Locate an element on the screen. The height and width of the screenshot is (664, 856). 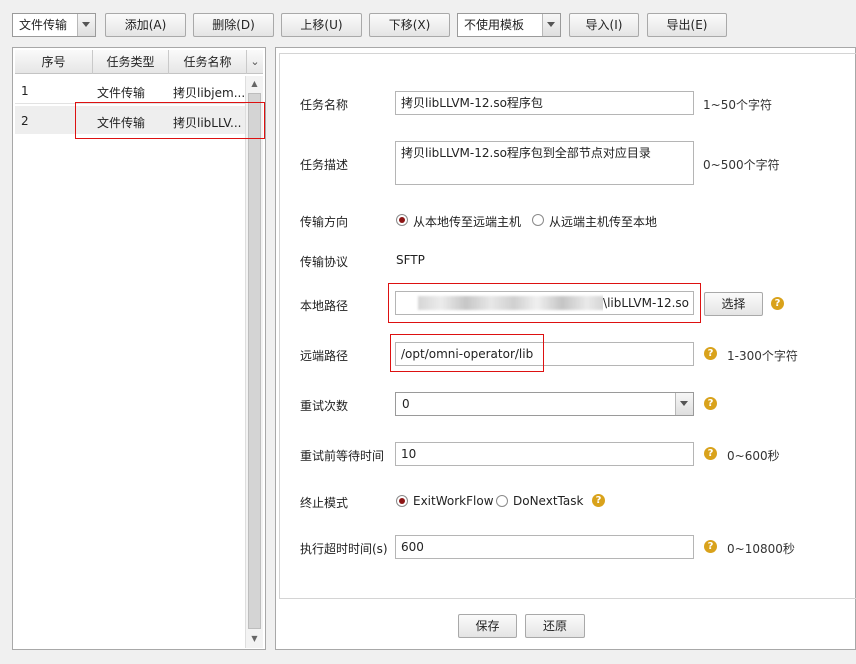
retry-wait-input: 10 is located at coordinates (544, 454).